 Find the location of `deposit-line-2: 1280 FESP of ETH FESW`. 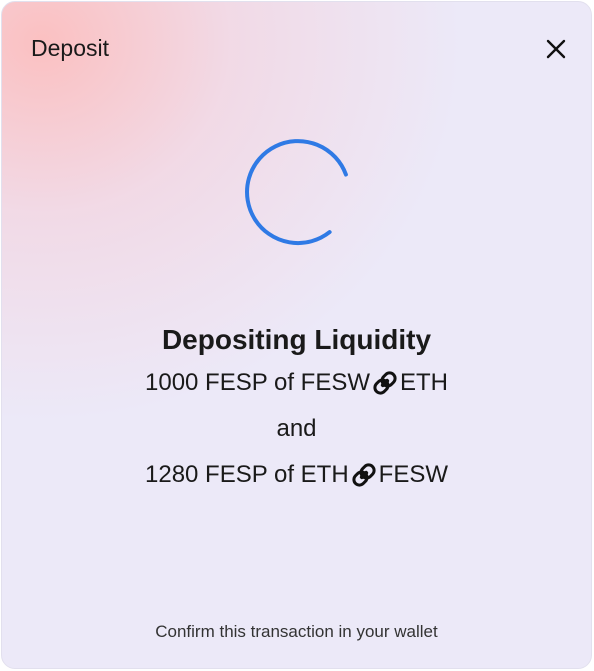

deposit-line-2: 1280 FESP of ETH FESW is located at coordinates (296, 475).